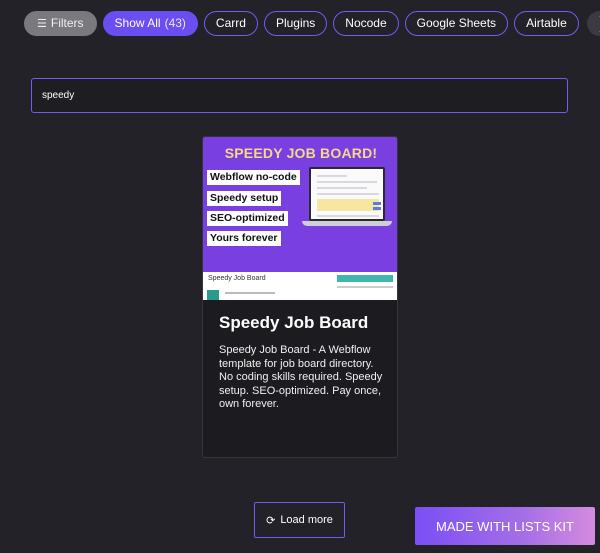 The height and width of the screenshot is (553, 600). I want to click on made-with-lists-kit-badge: MADE WITH LISTS KIT, so click(505, 526).